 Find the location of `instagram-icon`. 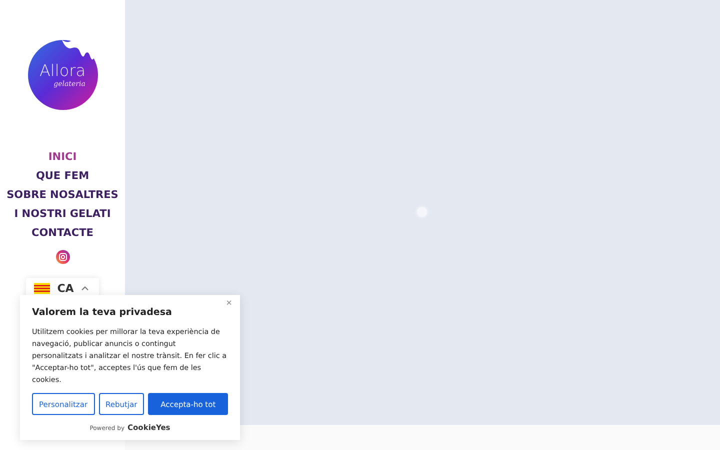

instagram-icon is located at coordinates (63, 257).